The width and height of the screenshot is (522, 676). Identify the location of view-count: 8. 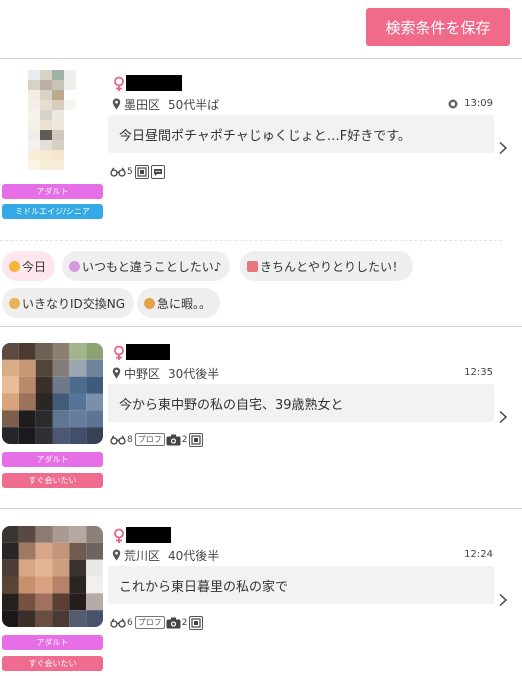
(130, 439).